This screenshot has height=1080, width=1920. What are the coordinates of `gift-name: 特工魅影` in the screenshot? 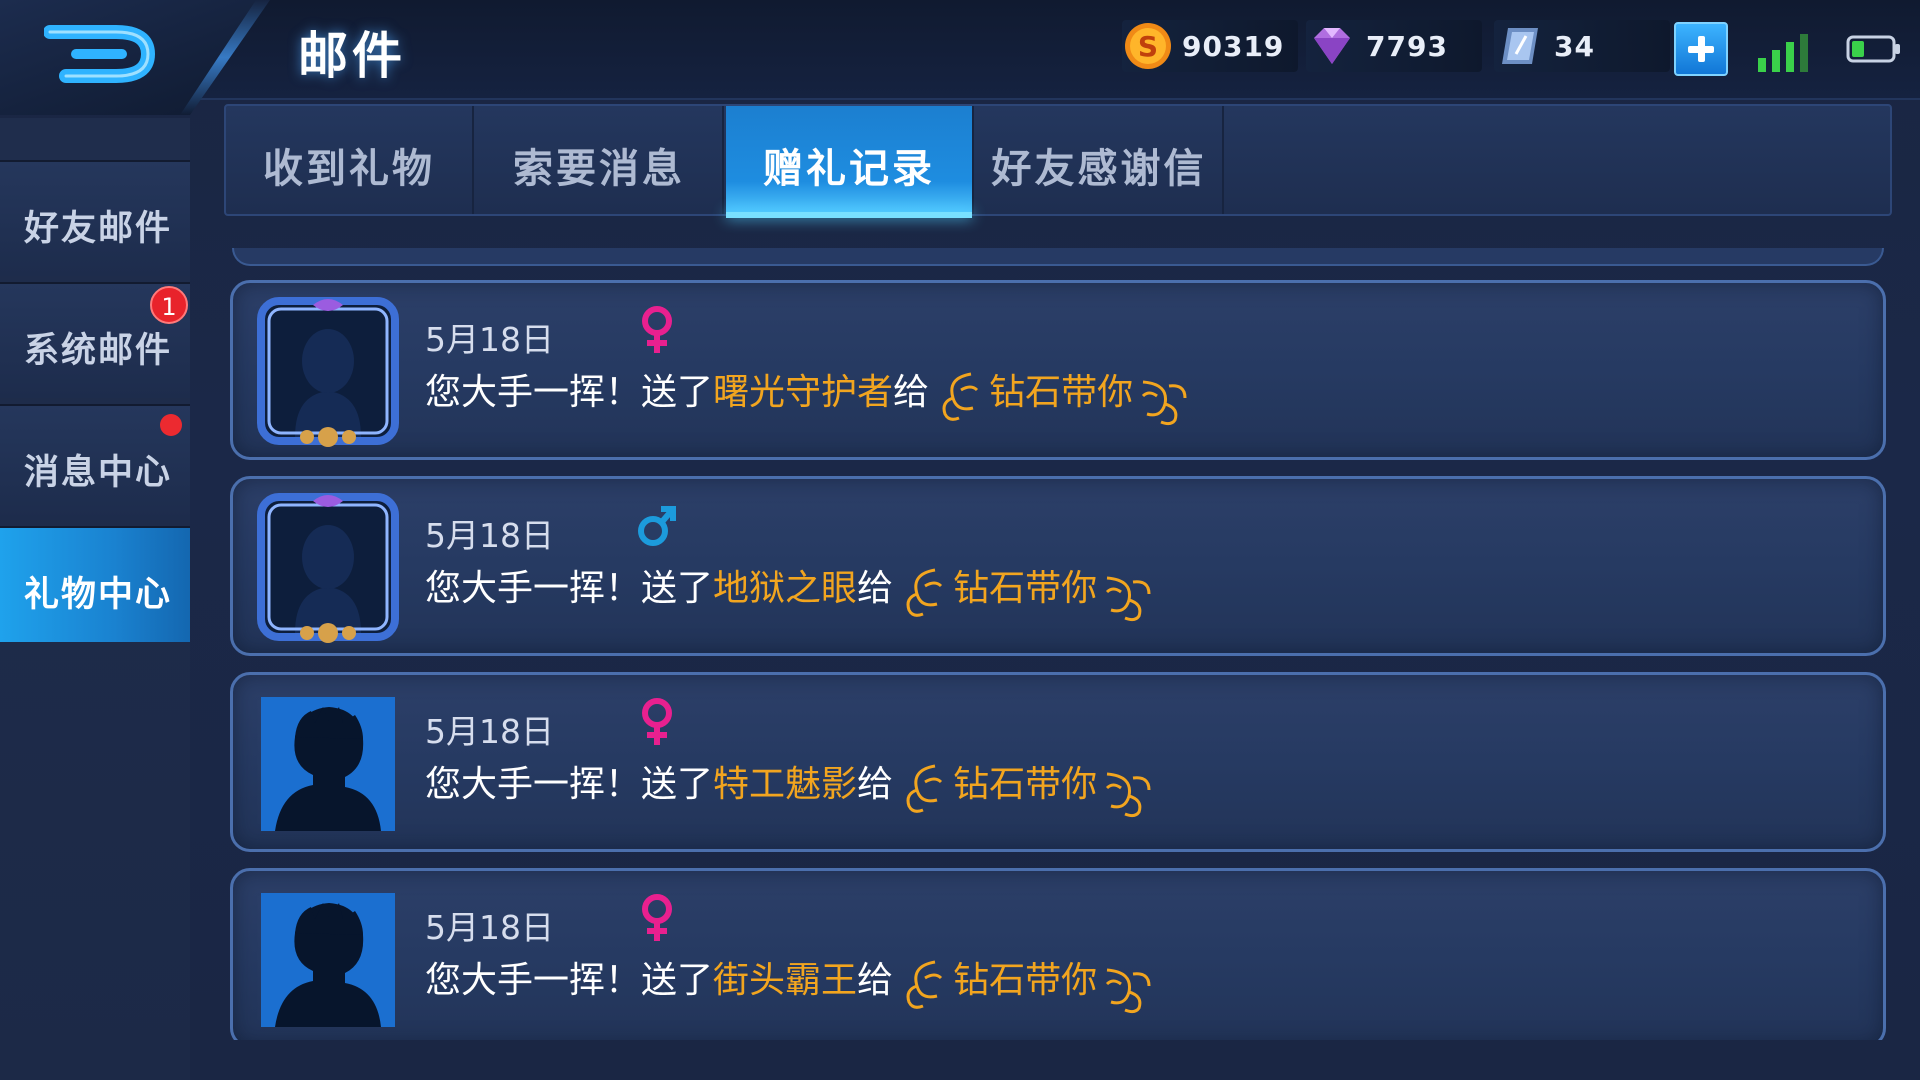 It's located at (785, 784).